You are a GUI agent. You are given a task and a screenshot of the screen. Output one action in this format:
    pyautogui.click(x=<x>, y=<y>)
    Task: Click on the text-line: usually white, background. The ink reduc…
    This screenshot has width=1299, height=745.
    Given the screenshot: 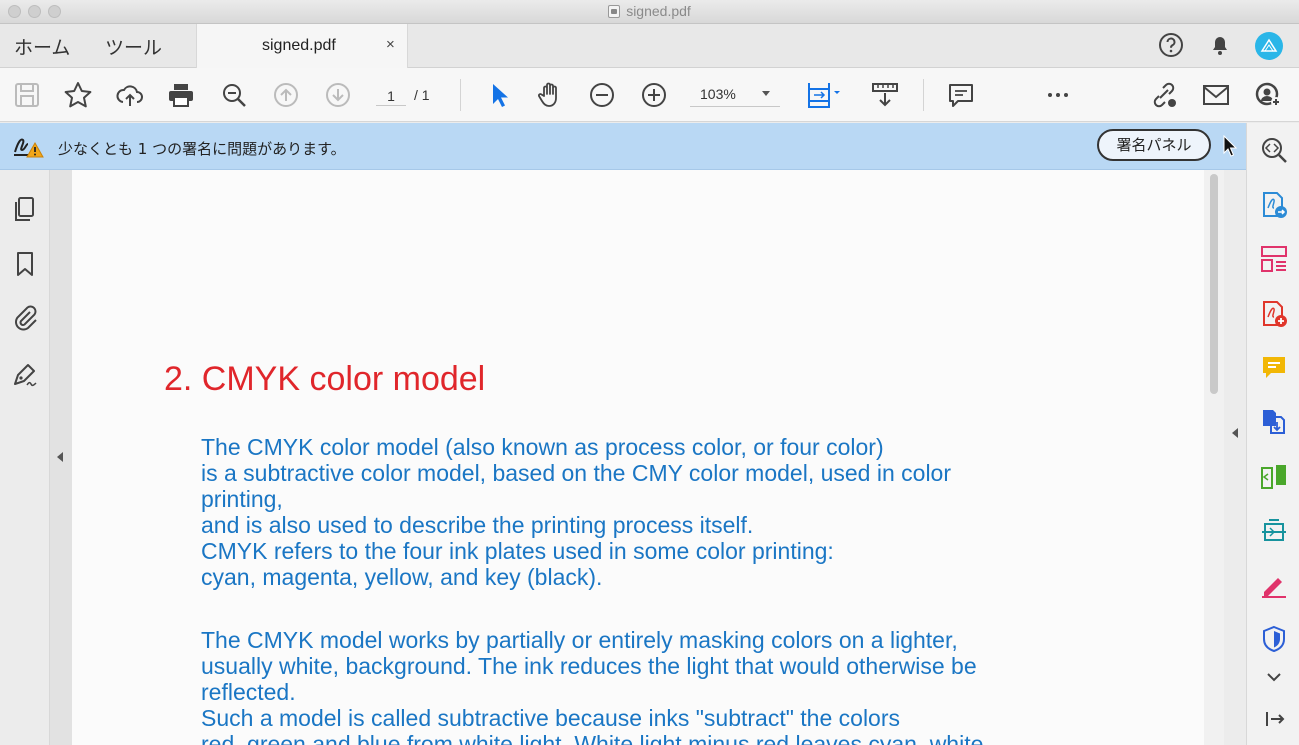 What is the action you would take?
    pyautogui.click(x=589, y=666)
    